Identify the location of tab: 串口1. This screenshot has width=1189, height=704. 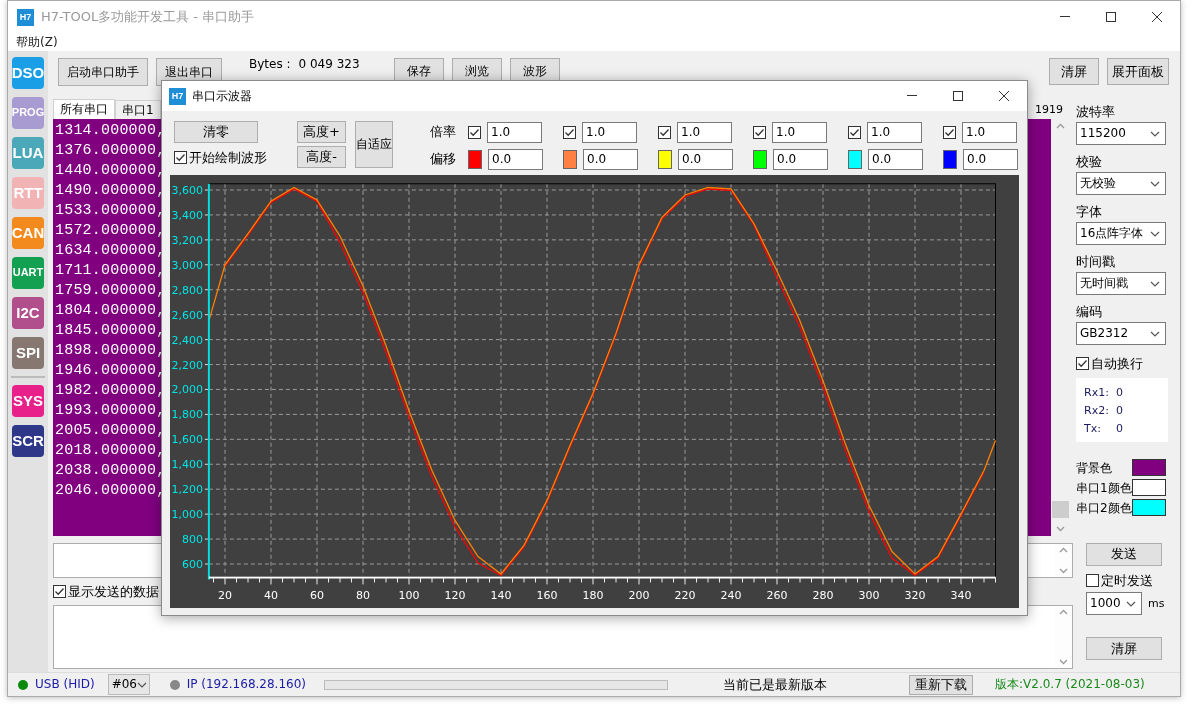
(138, 109).